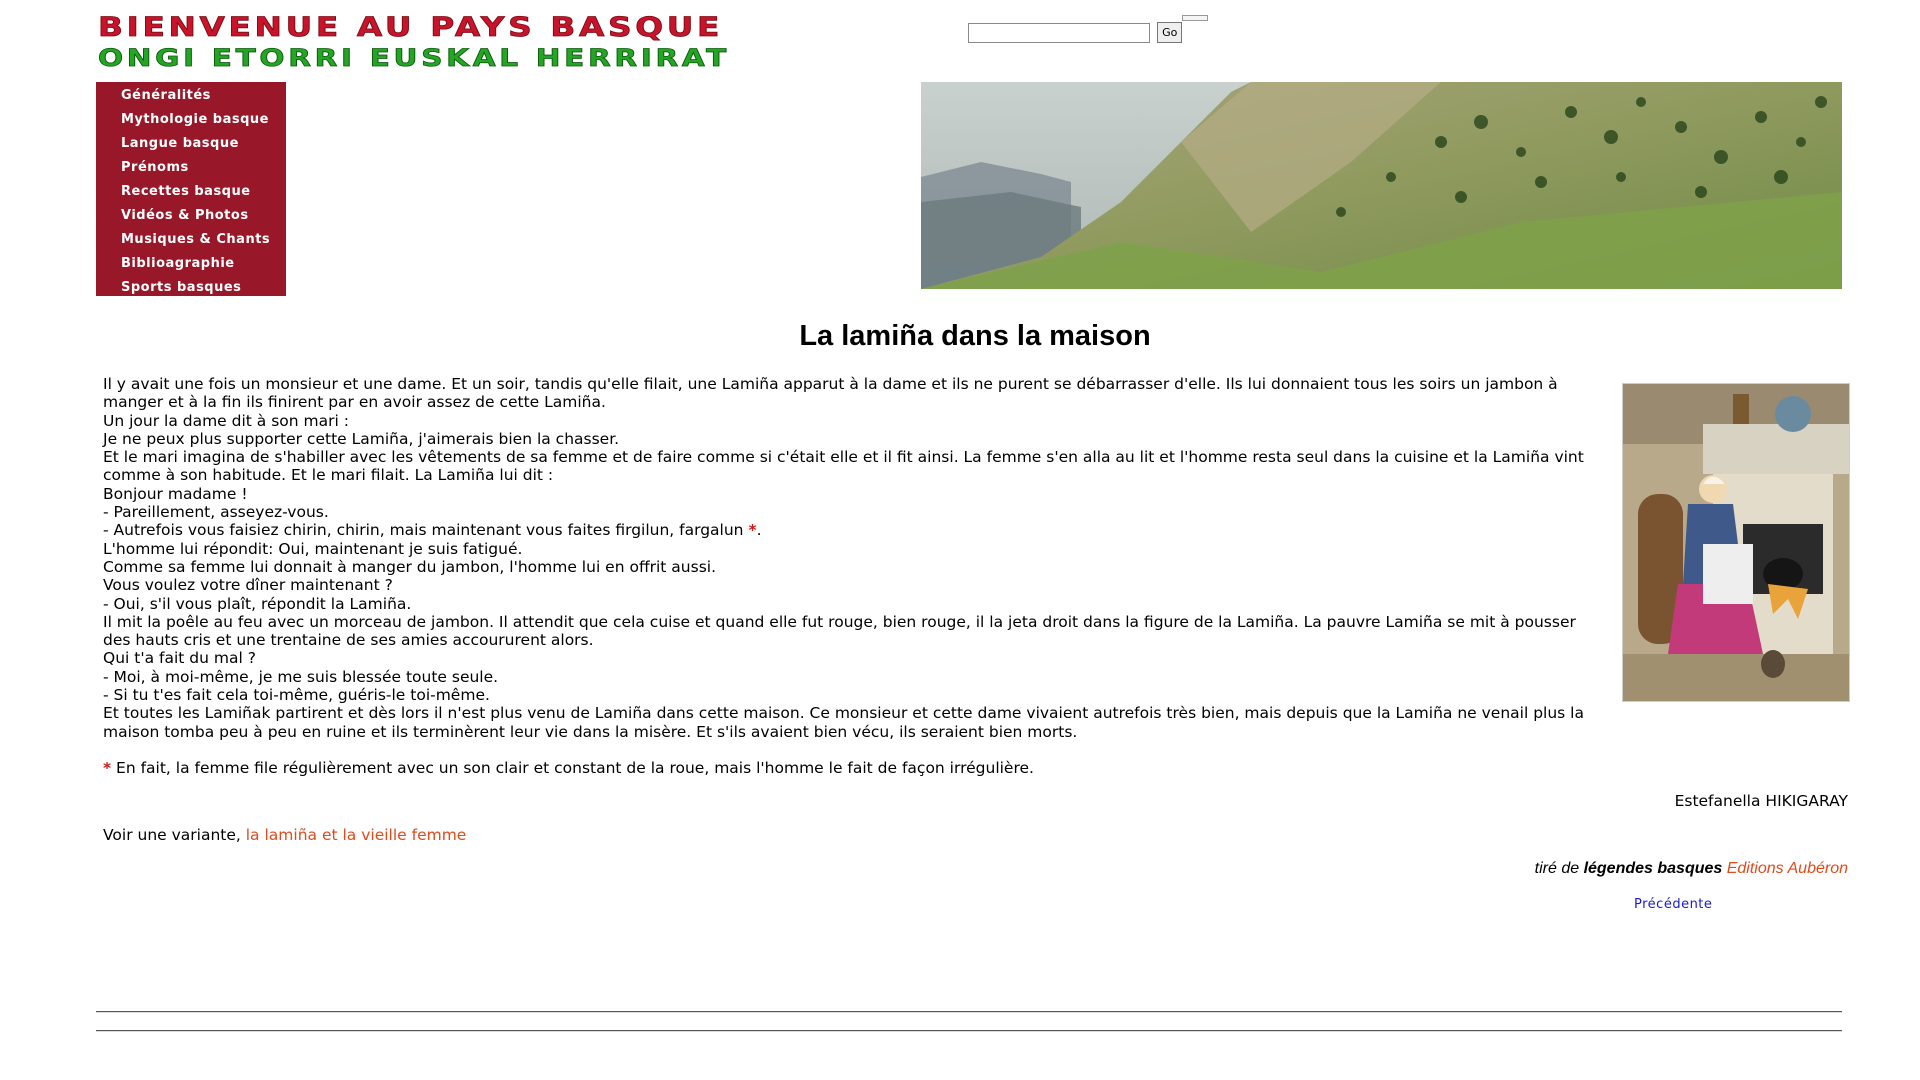 This screenshot has width=1920, height=1080. I want to click on menu-item-bibliographie: Biblioagraphie, so click(191, 264).